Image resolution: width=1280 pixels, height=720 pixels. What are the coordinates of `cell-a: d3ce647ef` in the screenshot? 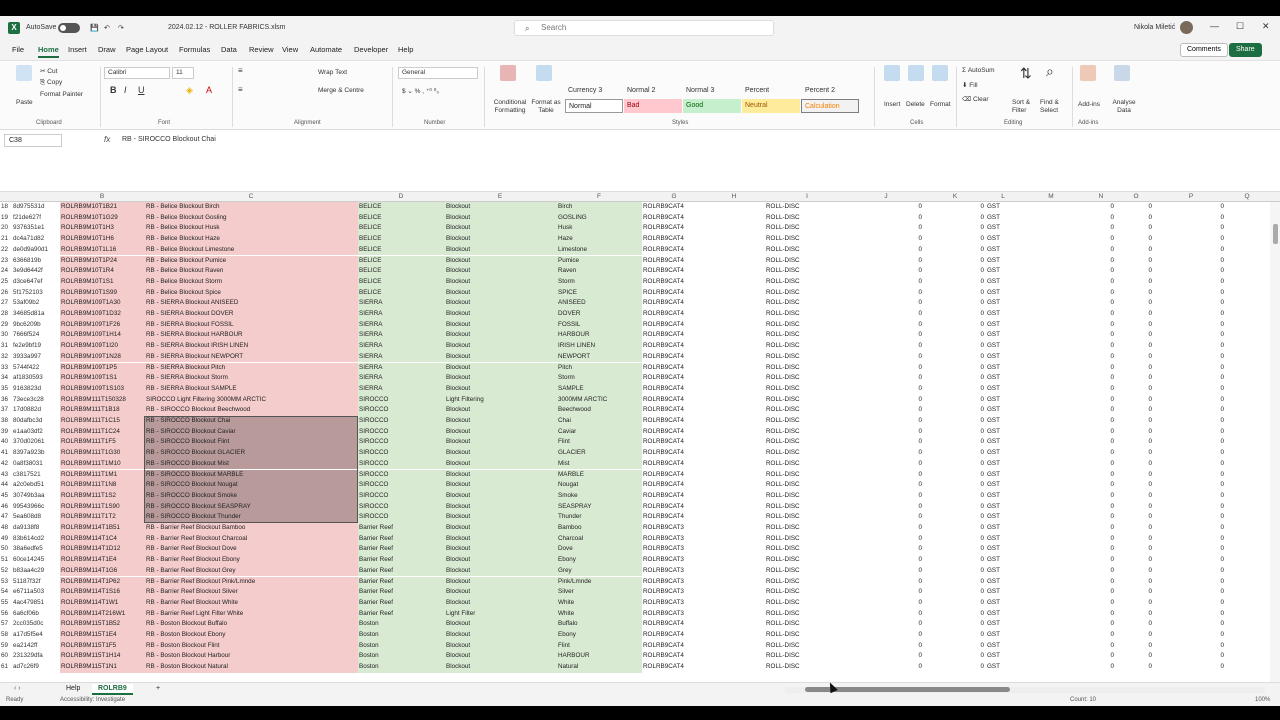 It's located at (27, 281).